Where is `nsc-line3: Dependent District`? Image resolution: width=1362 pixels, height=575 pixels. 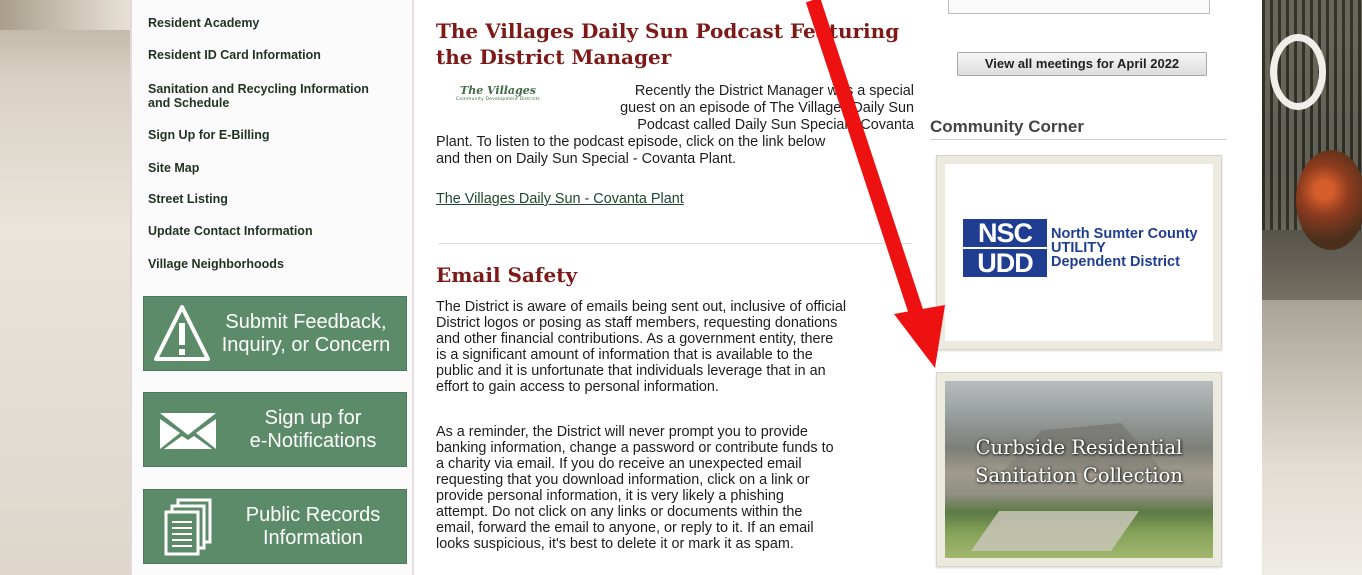
nsc-line3: Dependent District is located at coordinates (1115, 262).